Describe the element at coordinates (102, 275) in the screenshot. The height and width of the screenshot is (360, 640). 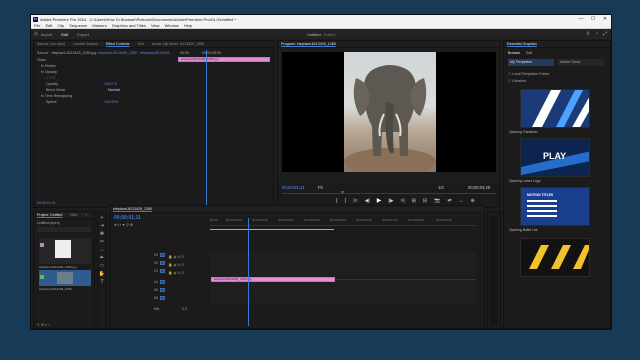
I see `hand-tool-icon: ✋` at that location.